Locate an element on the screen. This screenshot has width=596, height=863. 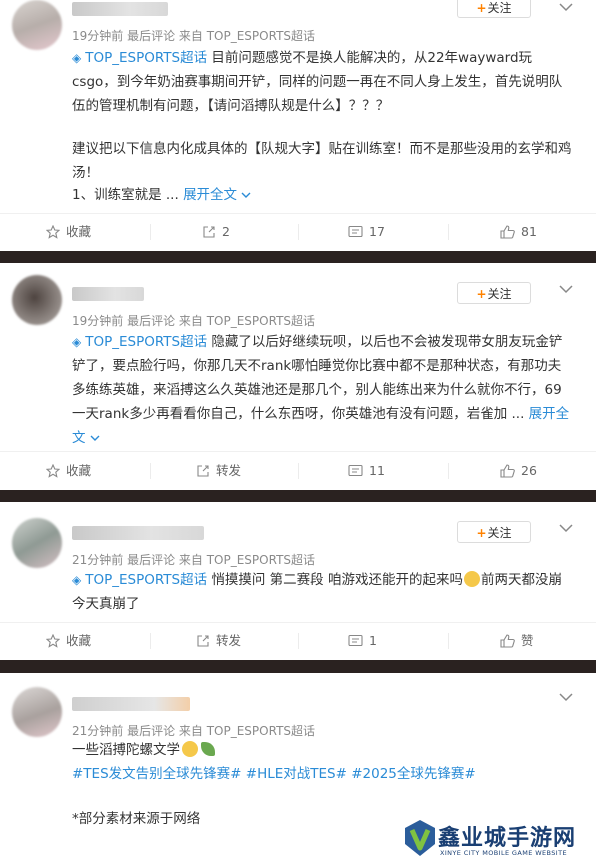
repost-button: 2 is located at coordinates (216, 232).